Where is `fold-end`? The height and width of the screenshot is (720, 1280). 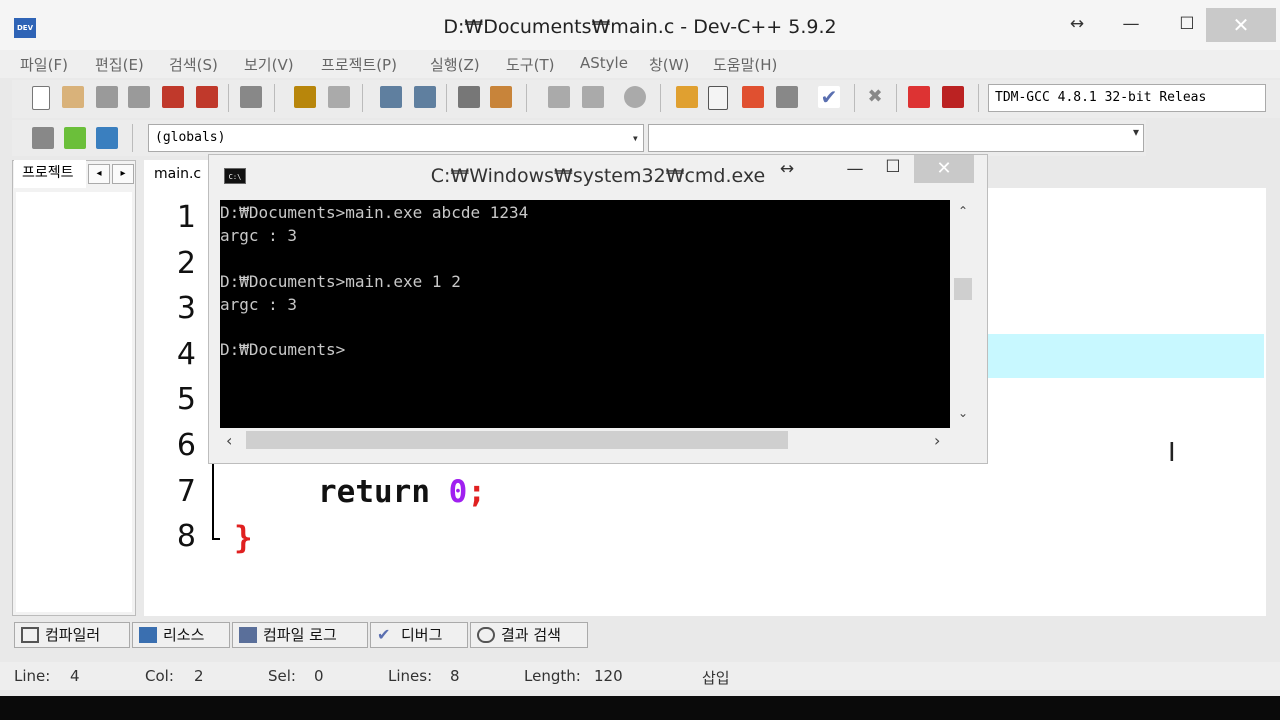
fold-end is located at coordinates (216, 539).